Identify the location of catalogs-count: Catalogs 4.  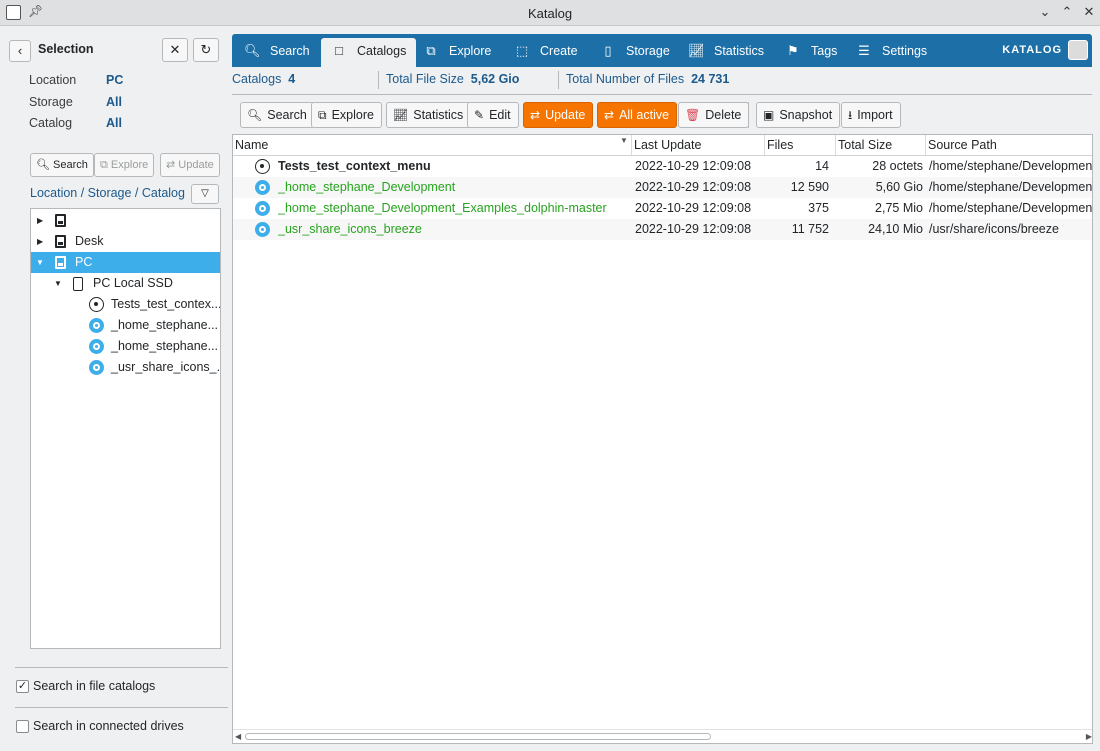
(263, 79).